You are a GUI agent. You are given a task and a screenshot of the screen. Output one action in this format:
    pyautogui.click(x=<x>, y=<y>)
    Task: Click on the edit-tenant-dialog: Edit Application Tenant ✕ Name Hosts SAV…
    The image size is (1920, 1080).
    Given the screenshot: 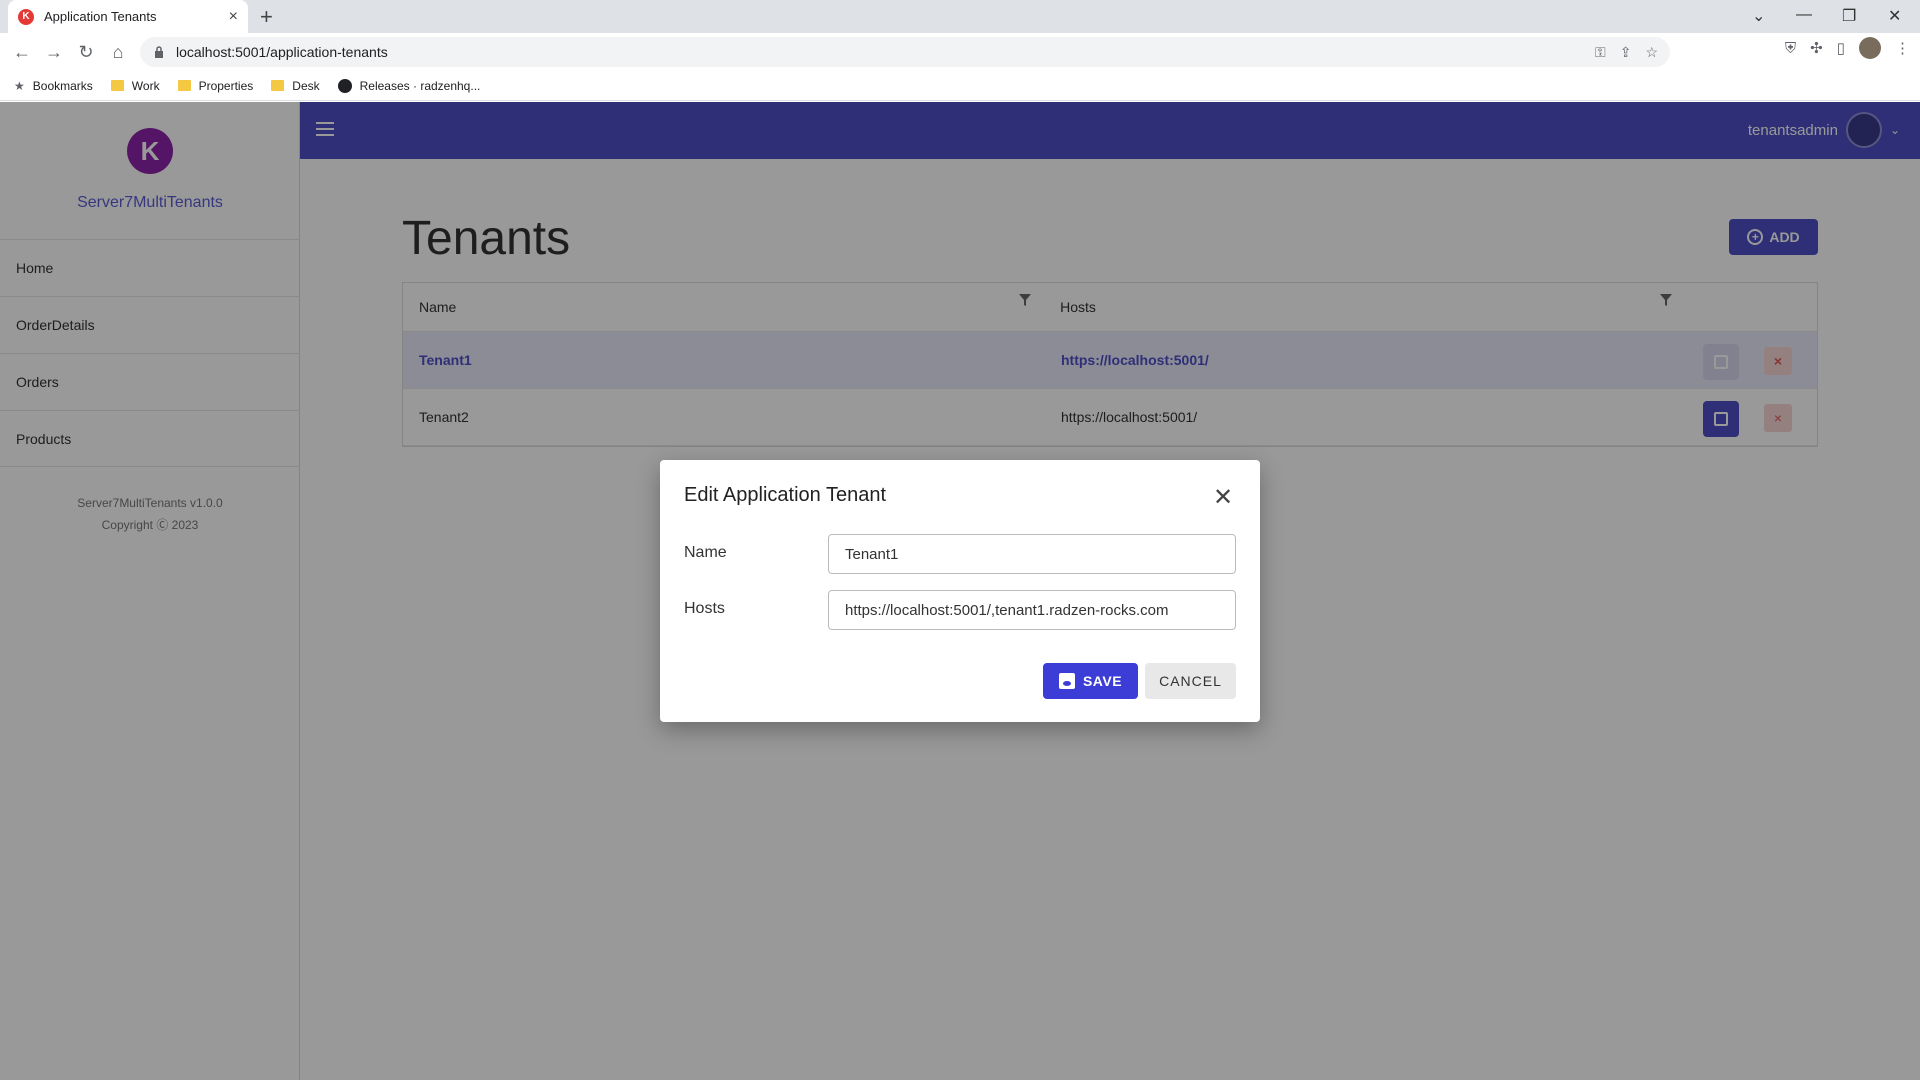 What is the action you would take?
    pyautogui.click(x=960, y=591)
    